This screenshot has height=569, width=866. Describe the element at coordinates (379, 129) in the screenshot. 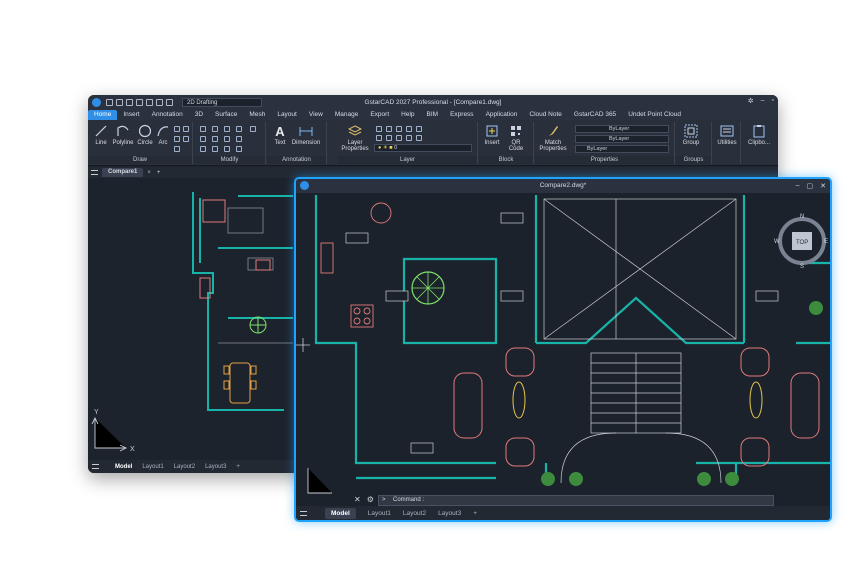

I see `layer-off-icon` at that location.